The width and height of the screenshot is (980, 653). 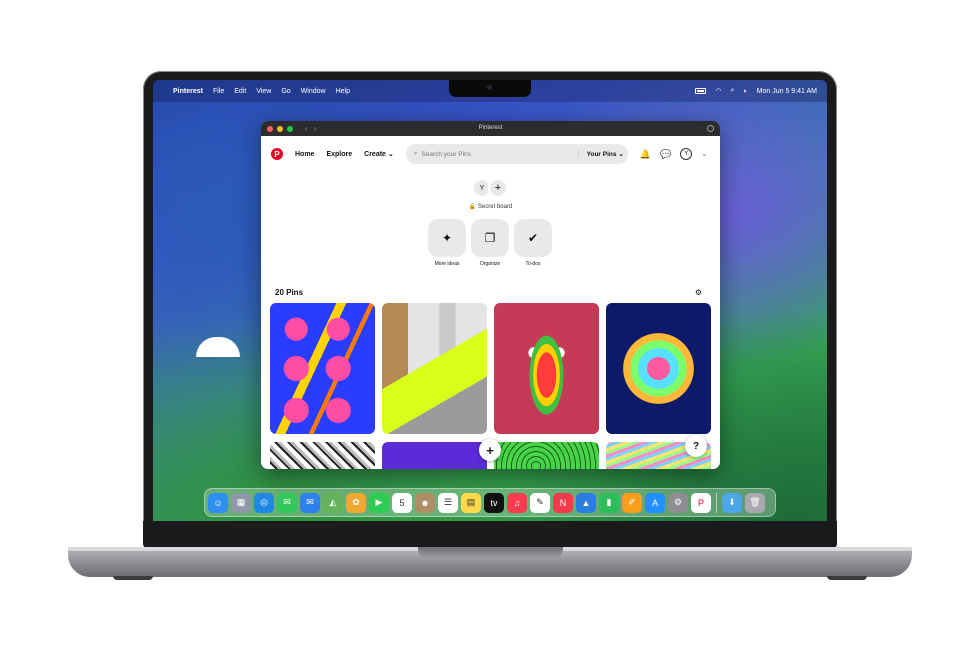 What do you see at coordinates (718, 91) in the screenshot?
I see `wifi-icon: ◠` at bounding box center [718, 91].